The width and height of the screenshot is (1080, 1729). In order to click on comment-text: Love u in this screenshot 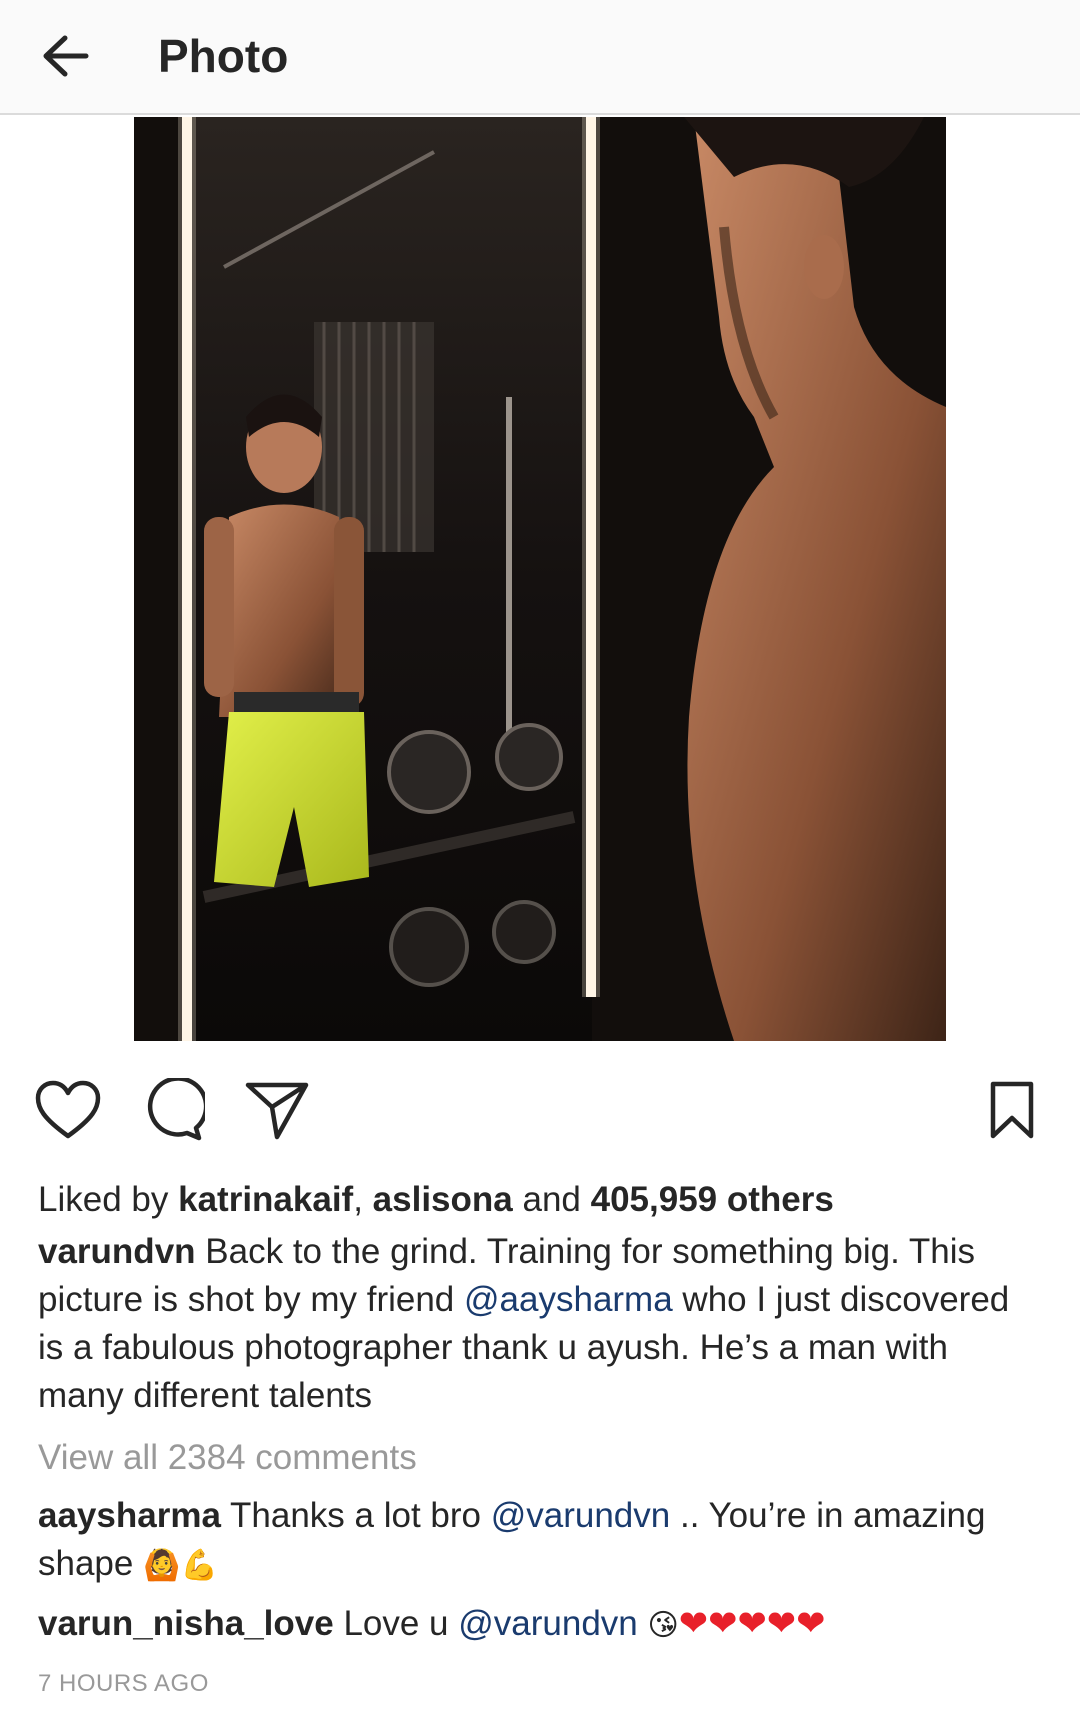, I will do `click(396, 1623)`.